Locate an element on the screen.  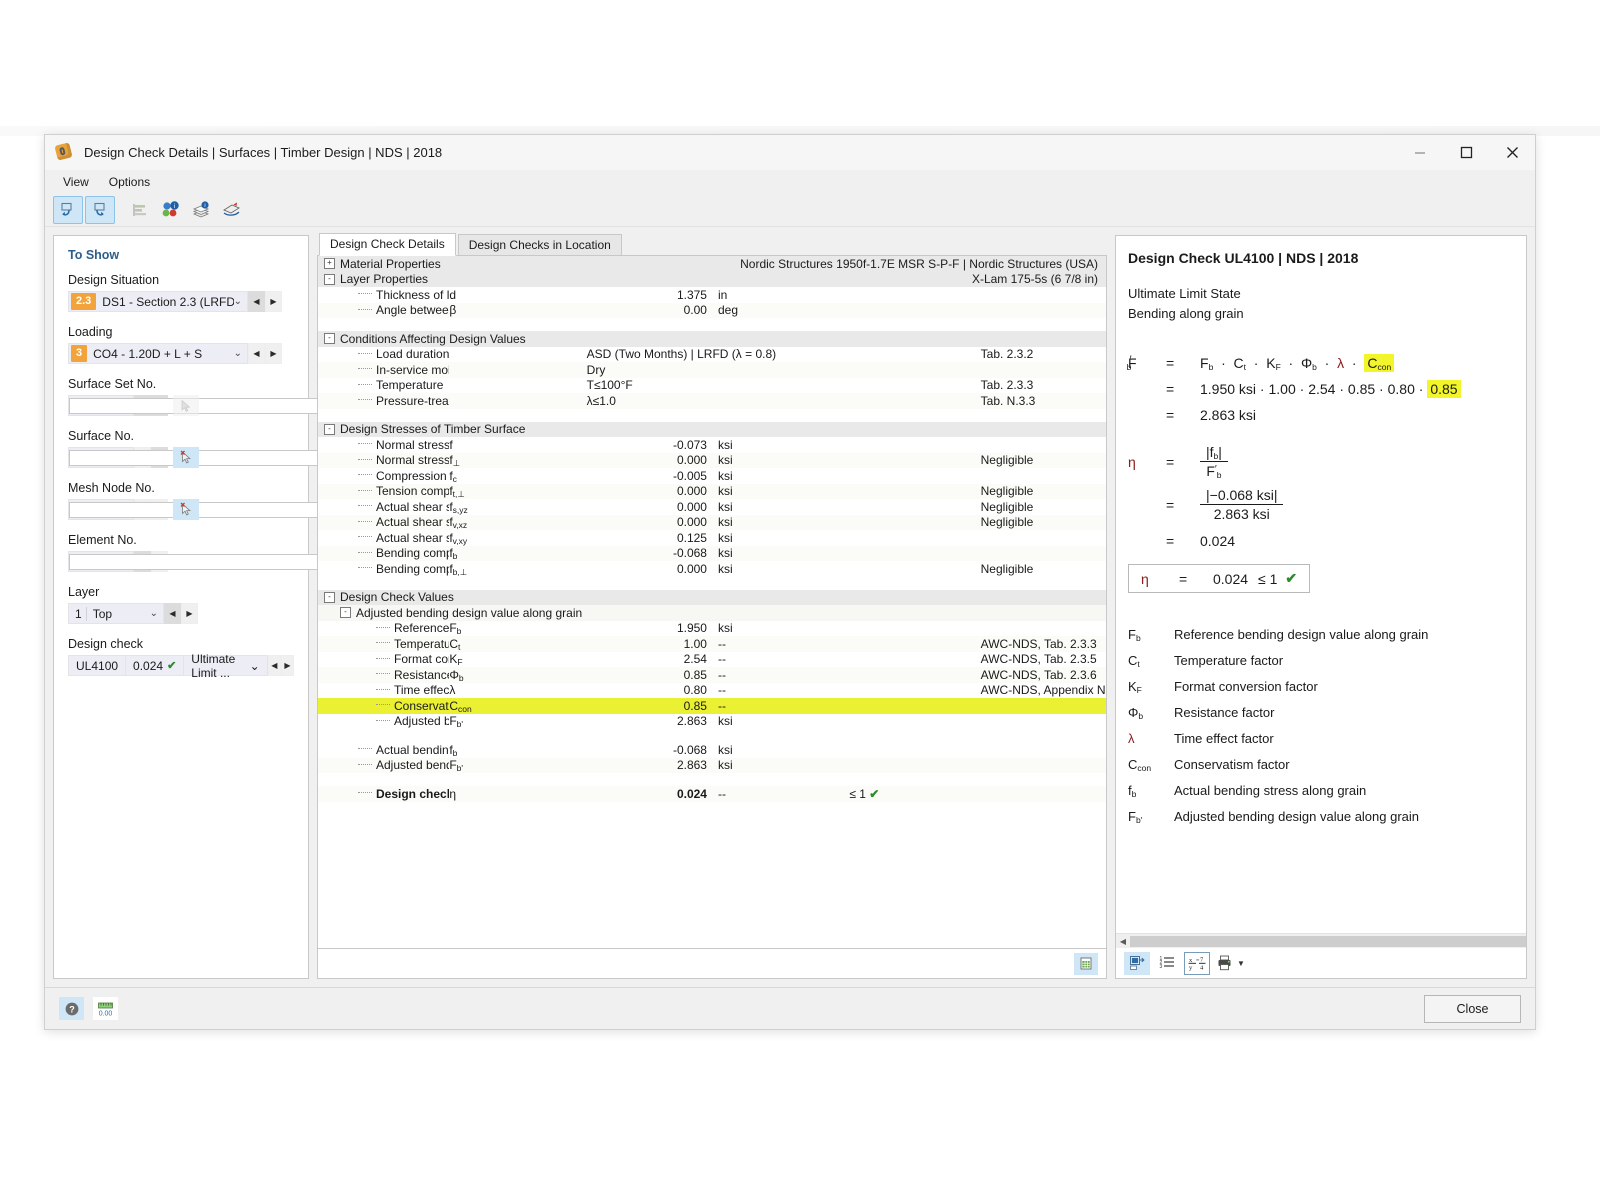
table-group-row: - Design Stresses of Timber Surface is located at coordinates (712, 429).